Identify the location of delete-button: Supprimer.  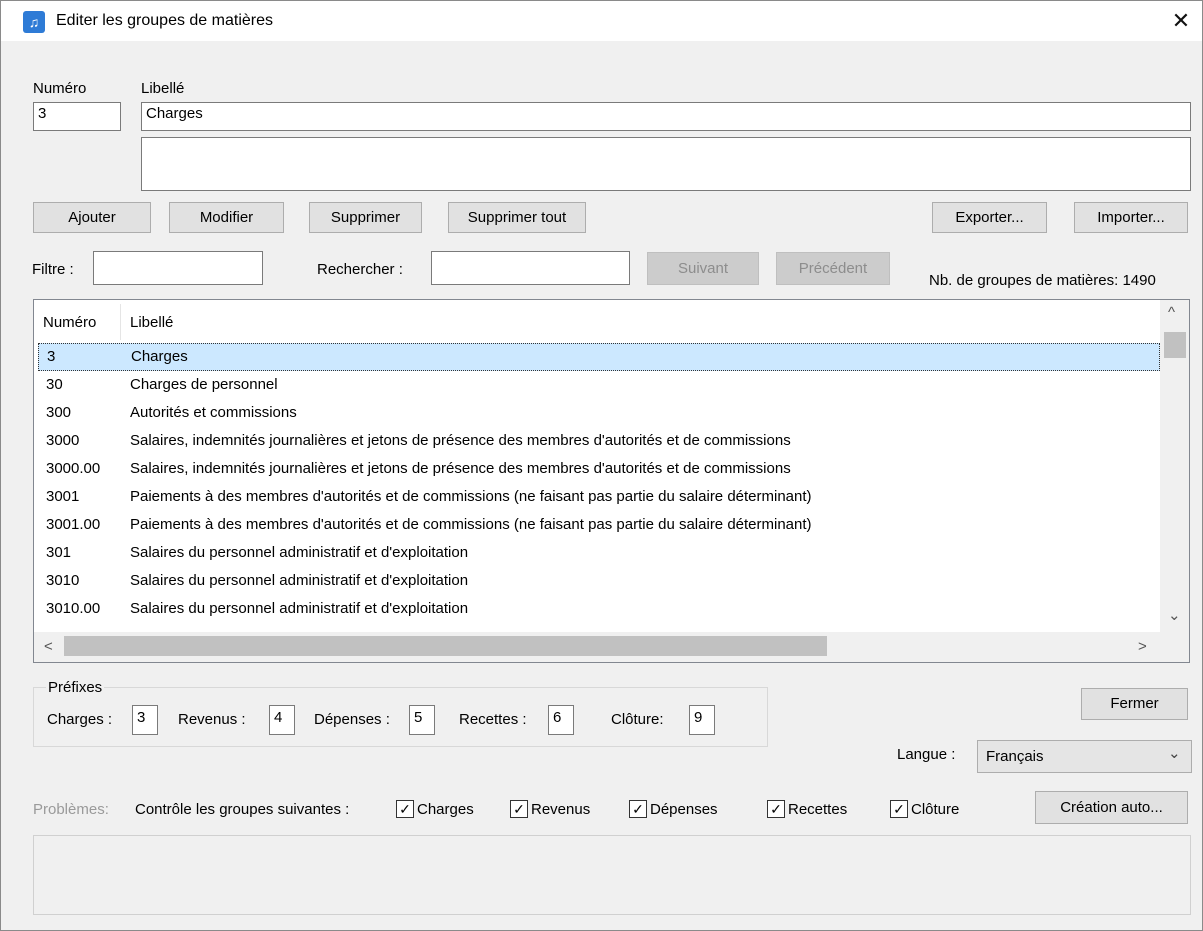
(365, 217).